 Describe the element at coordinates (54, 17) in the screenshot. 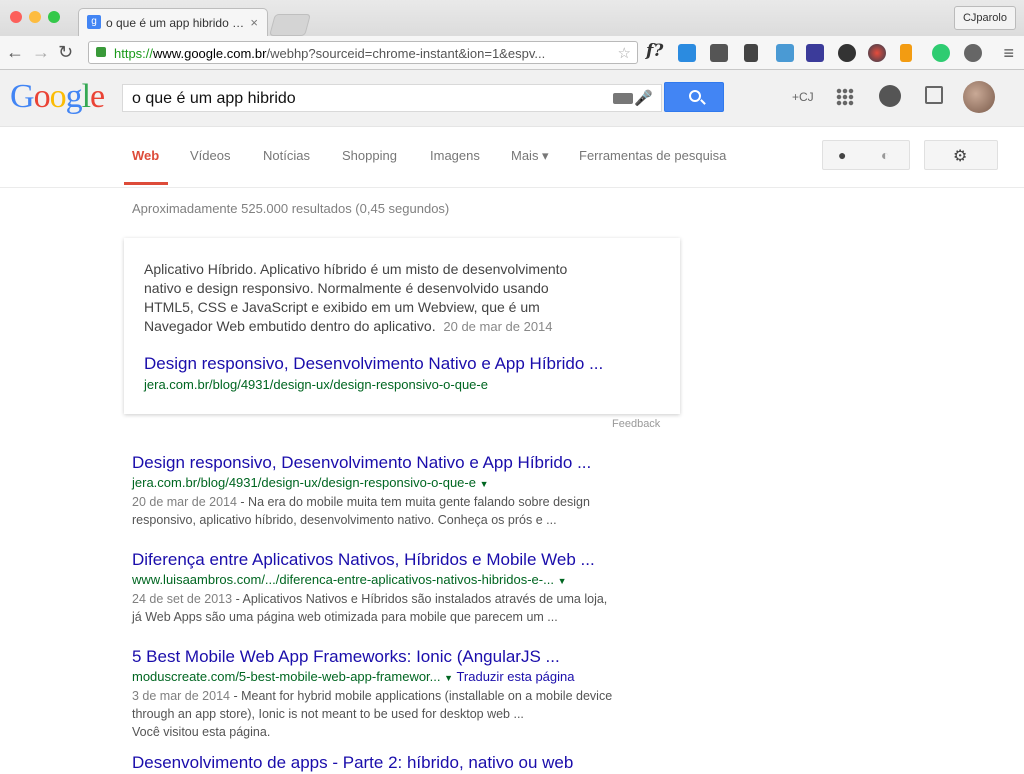

I see `maximize-window-button` at that location.